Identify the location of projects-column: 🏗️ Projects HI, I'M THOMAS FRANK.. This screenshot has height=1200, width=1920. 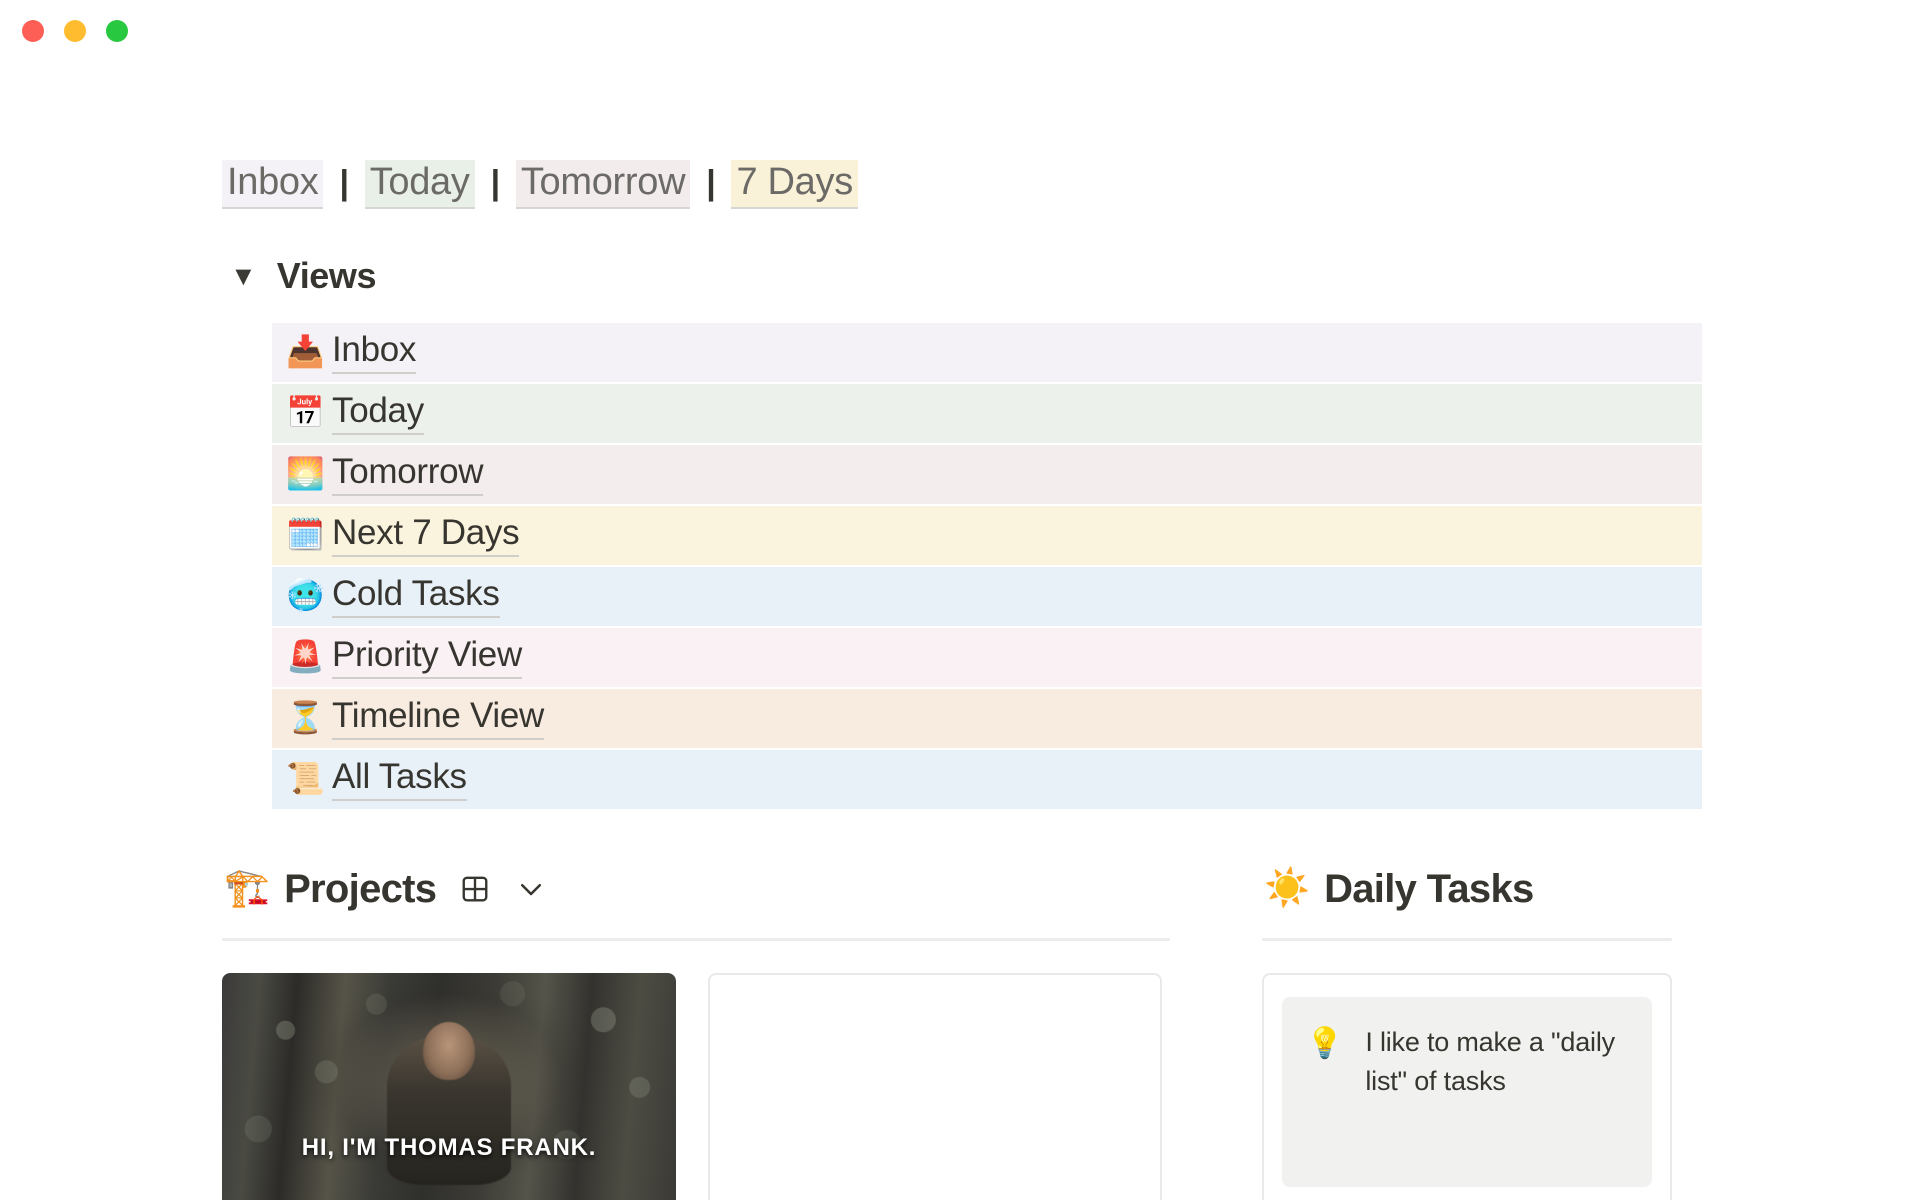
(696, 1033).